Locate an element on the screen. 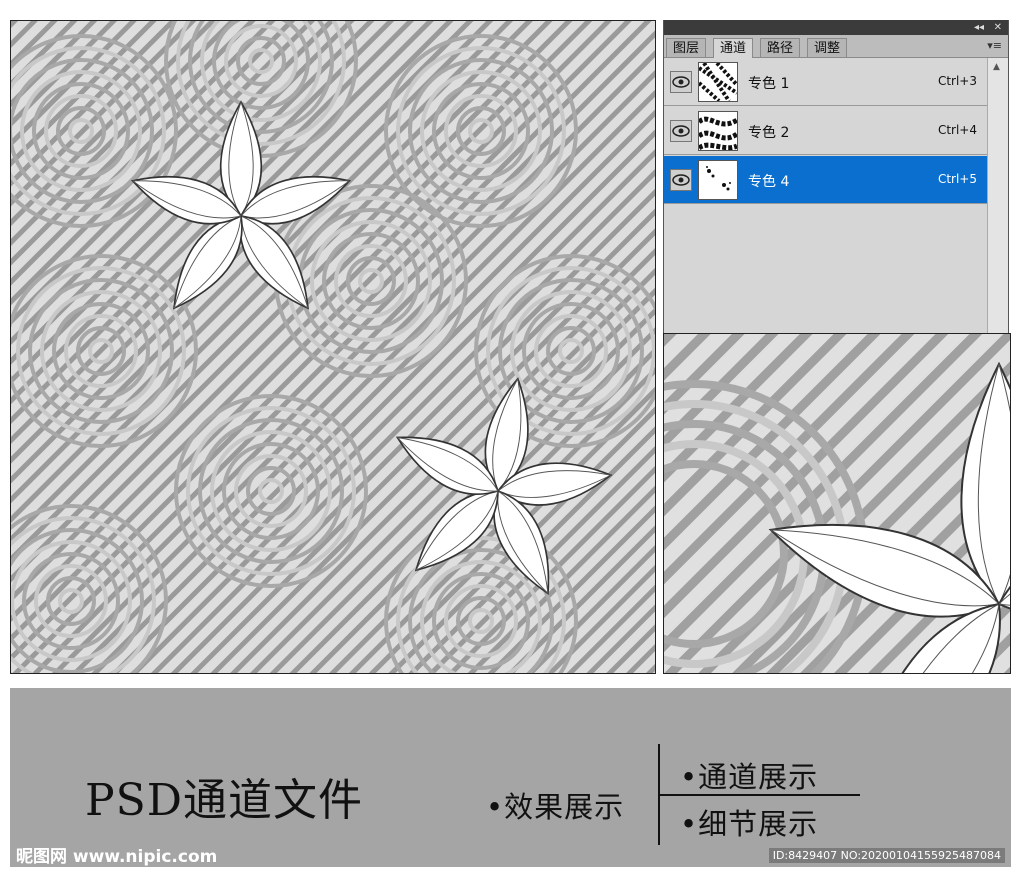 The image size is (1024, 877). watermark-id: ID:8429407 NO:20200104155925487084 is located at coordinates (886, 855).